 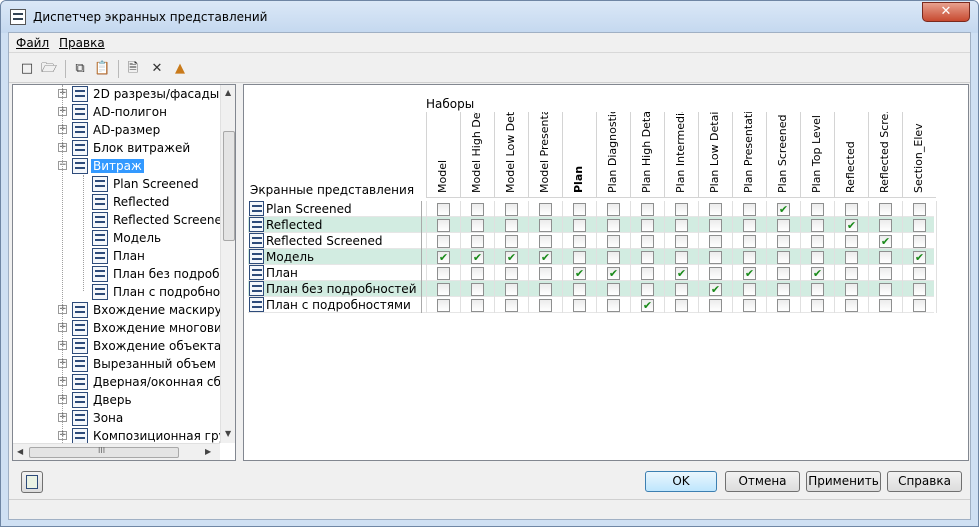 What do you see at coordinates (851, 155) in the screenshot?
I see `column-header: Reflected` at bounding box center [851, 155].